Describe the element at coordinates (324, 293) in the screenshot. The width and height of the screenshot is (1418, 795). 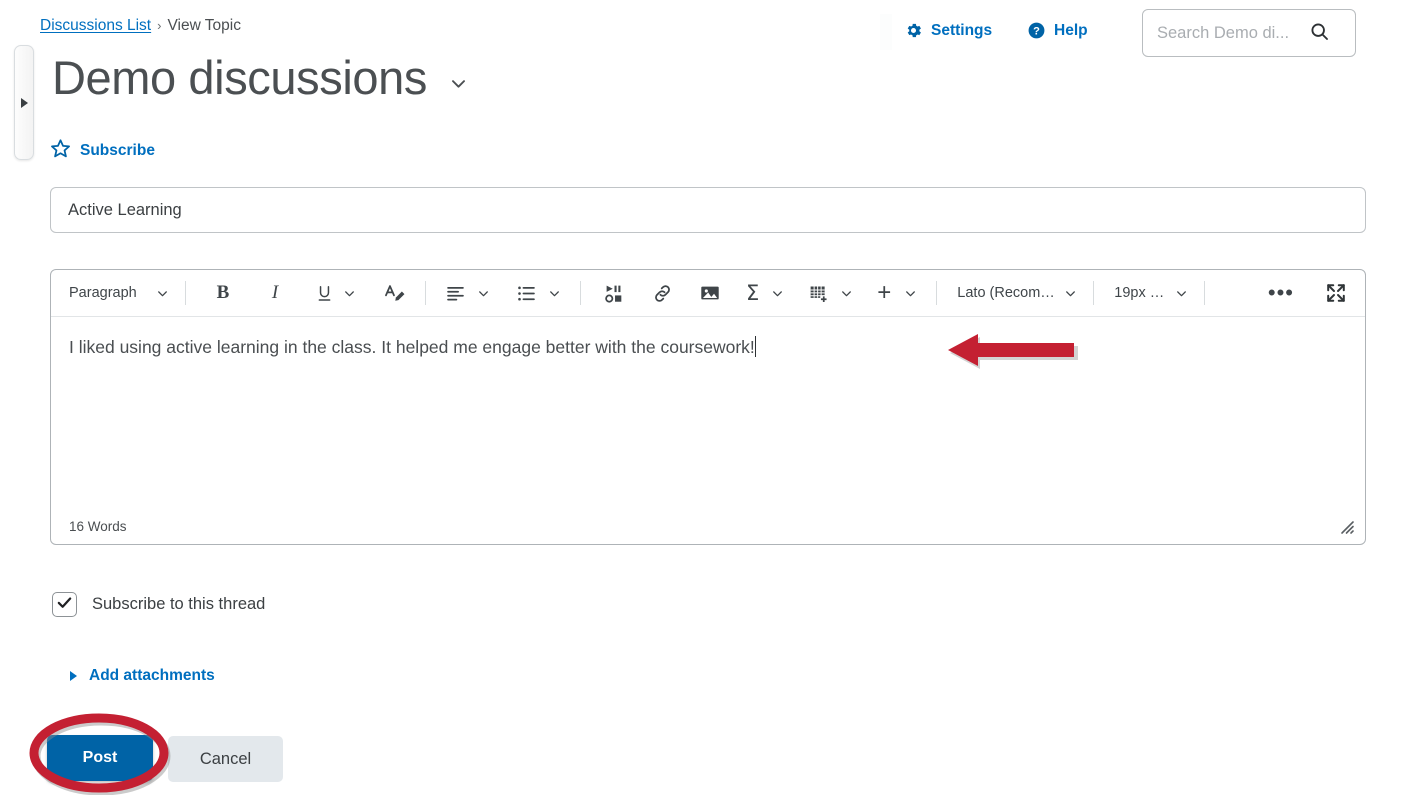
I see `underline-icon` at that location.